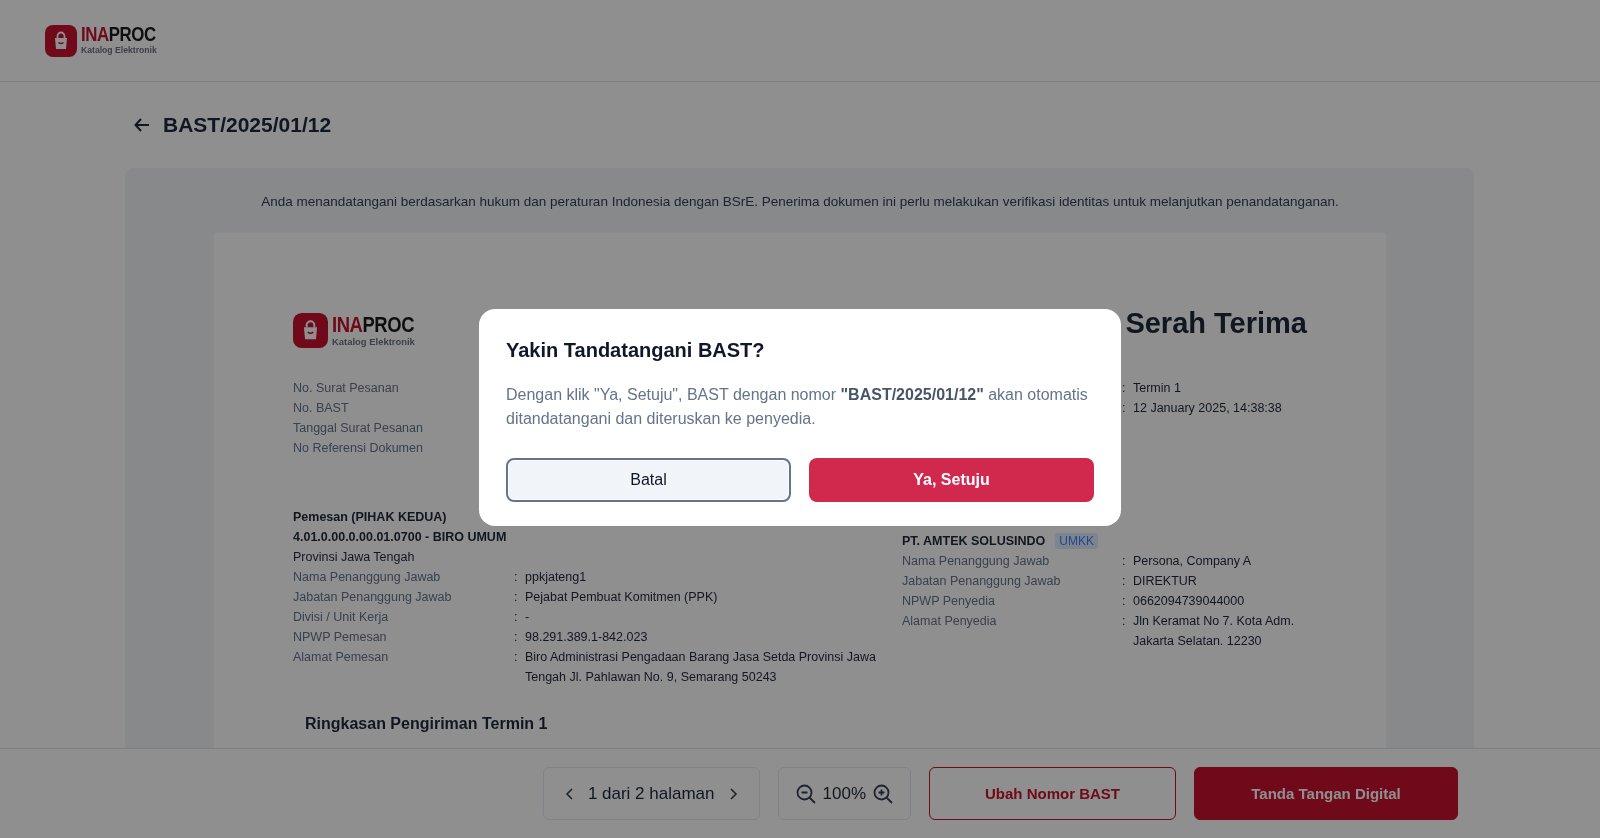 This screenshot has height=838, width=1600. Describe the element at coordinates (883, 793) in the screenshot. I see `zoom-in-icon` at that location.